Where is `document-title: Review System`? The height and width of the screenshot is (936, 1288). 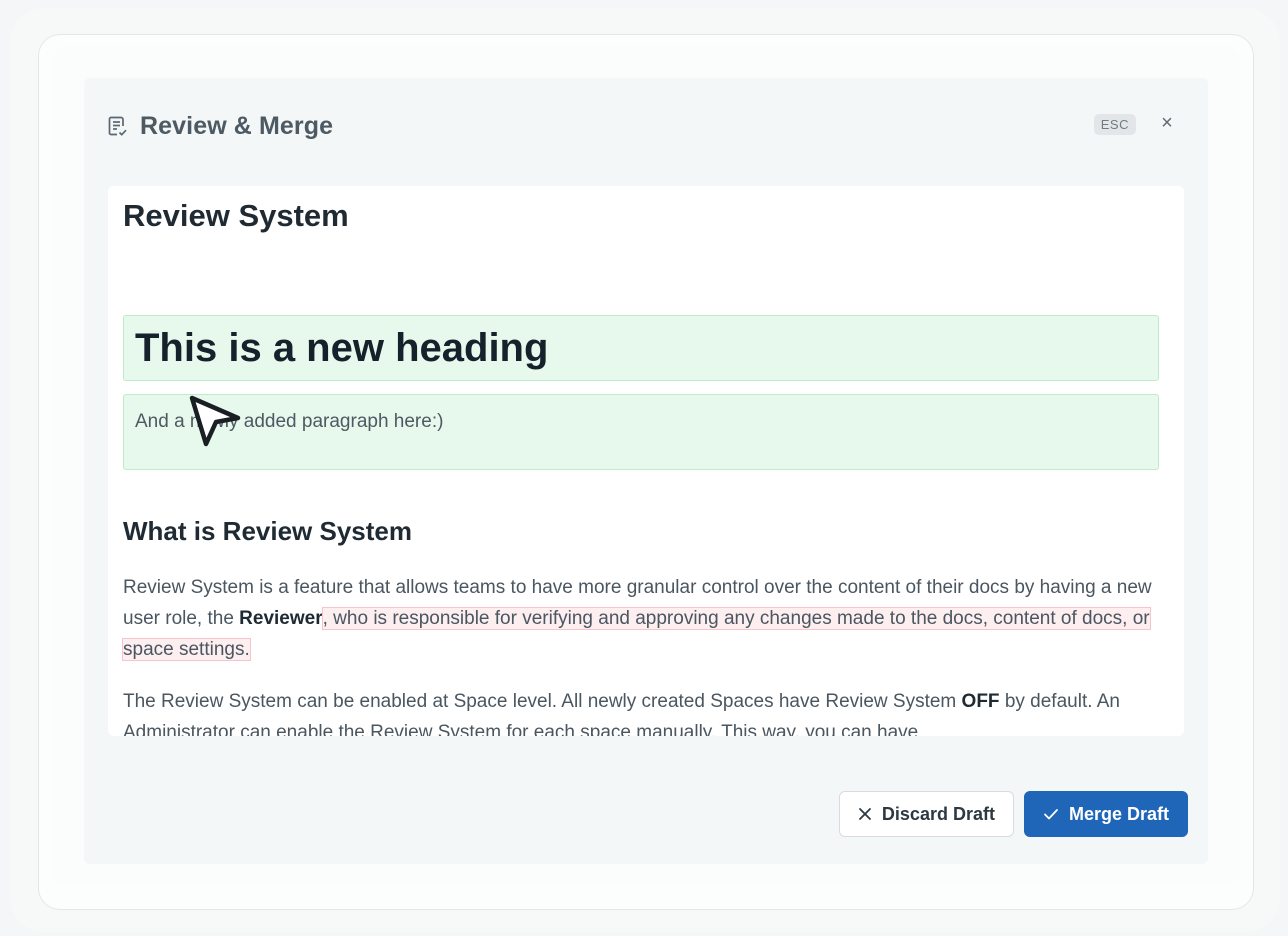 document-title: Review System is located at coordinates (236, 215).